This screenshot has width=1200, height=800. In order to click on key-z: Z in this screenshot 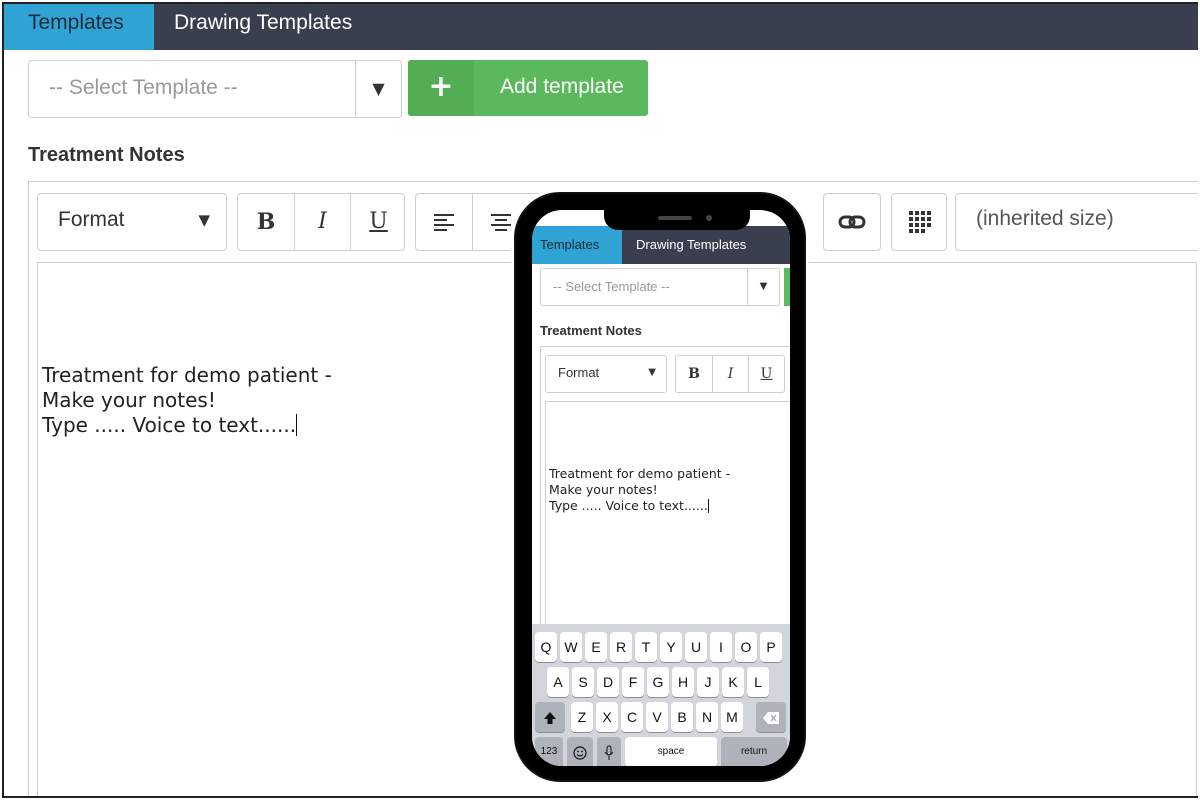, I will do `click(582, 717)`.